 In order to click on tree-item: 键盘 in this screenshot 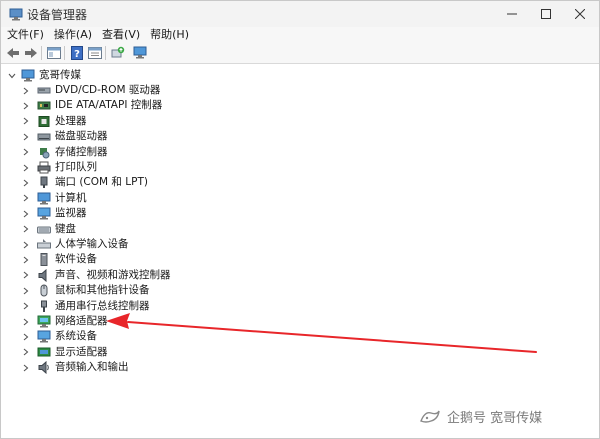, I will do `click(38, 229)`.